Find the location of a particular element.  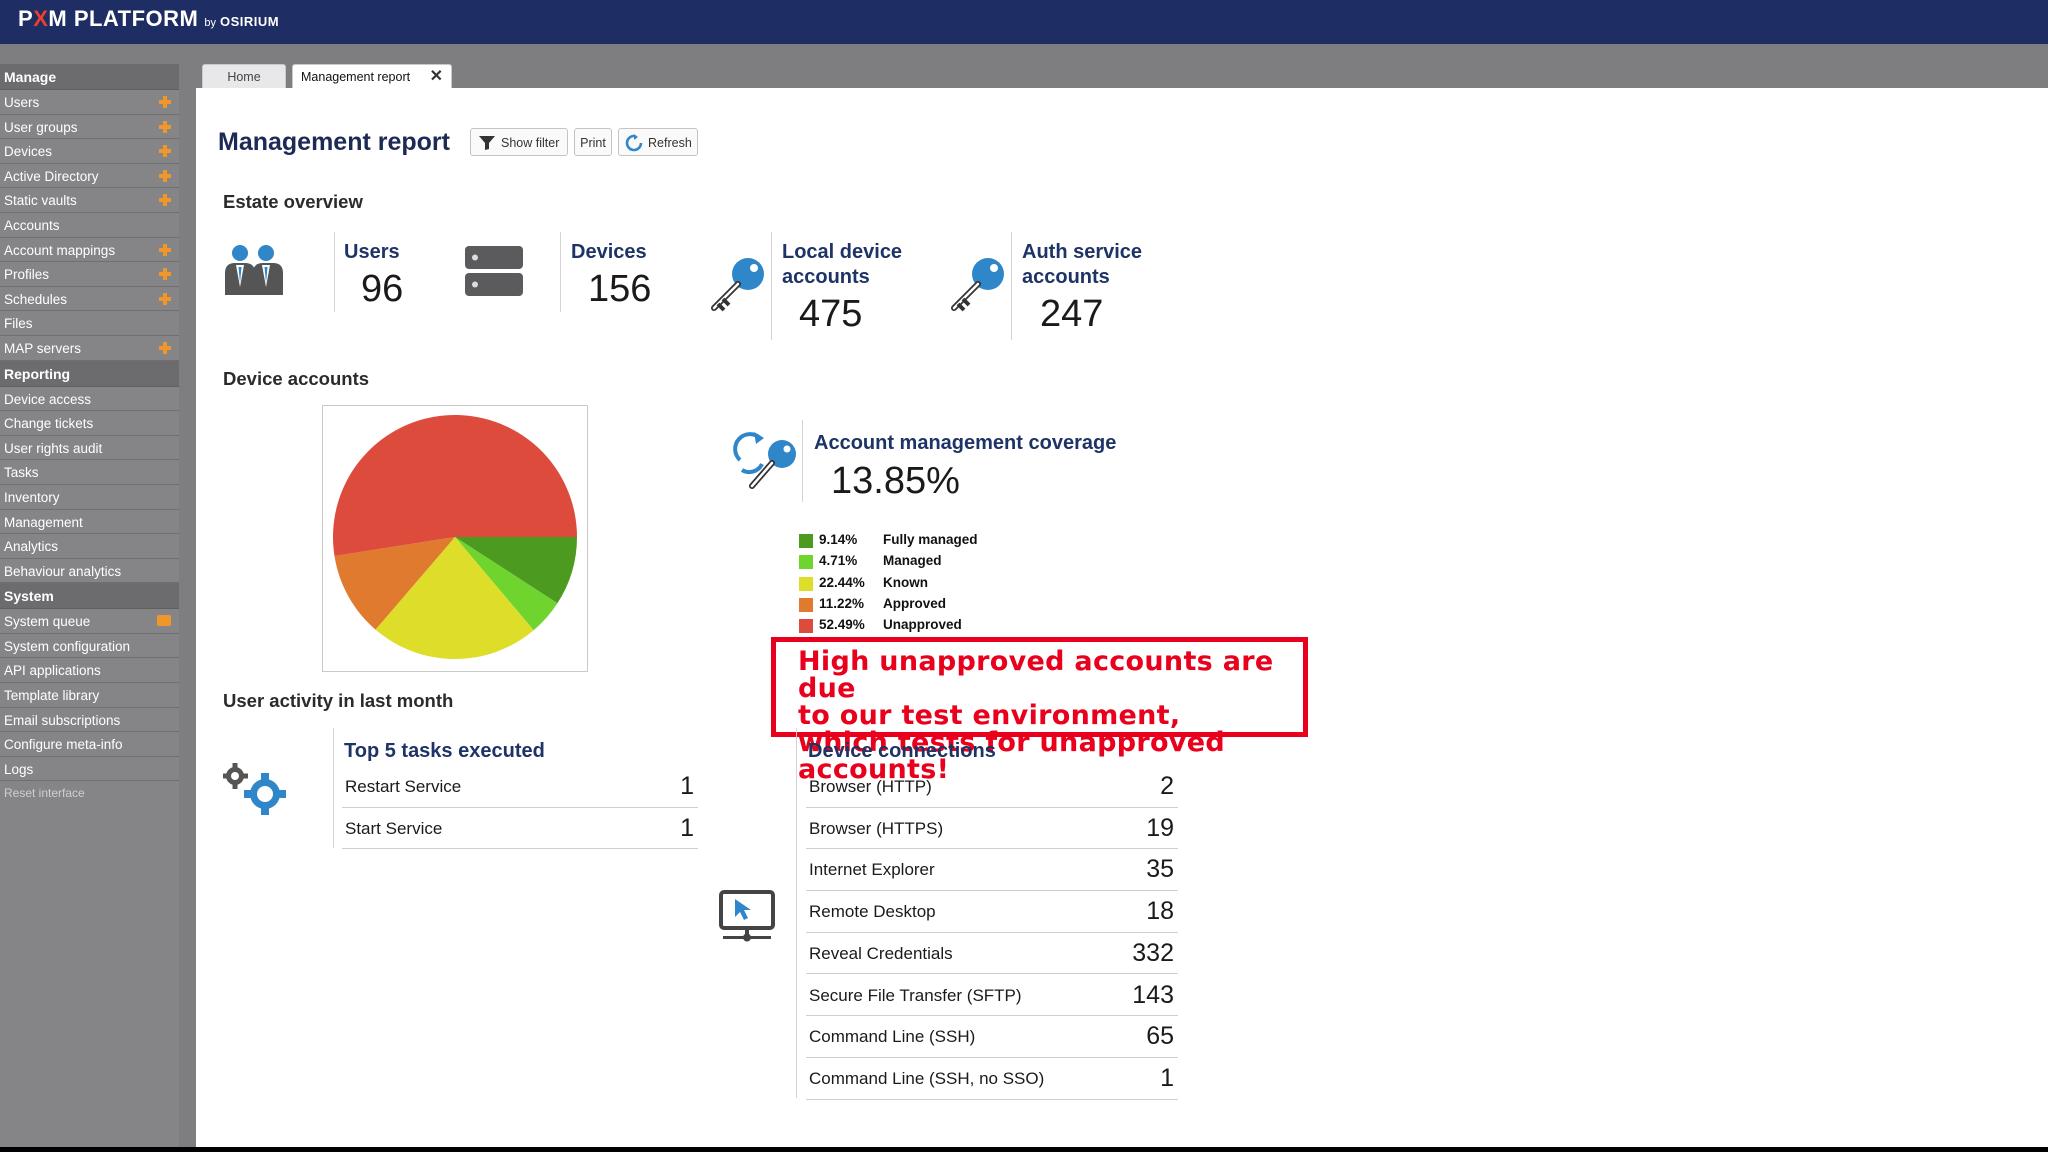

sidebar-item-map-servers: MAP servers is located at coordinates (89, 348).